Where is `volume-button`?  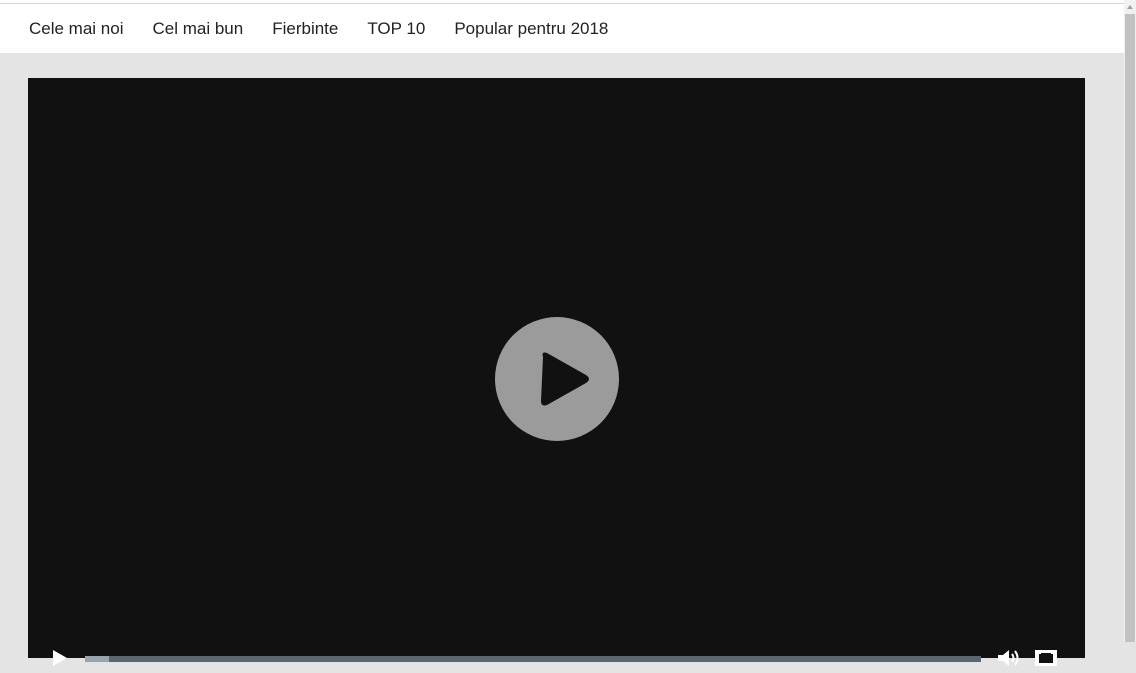 volume-button is located at coordinates (1010, 658).